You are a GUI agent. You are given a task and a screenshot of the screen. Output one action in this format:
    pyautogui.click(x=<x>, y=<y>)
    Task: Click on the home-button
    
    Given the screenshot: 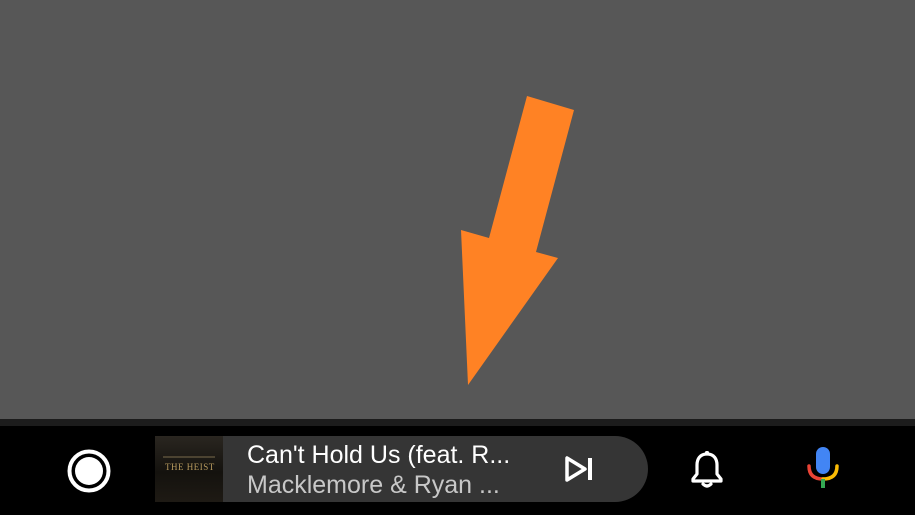 What is the action you would take?
    pyautogui.click(x=89, y=471)
    